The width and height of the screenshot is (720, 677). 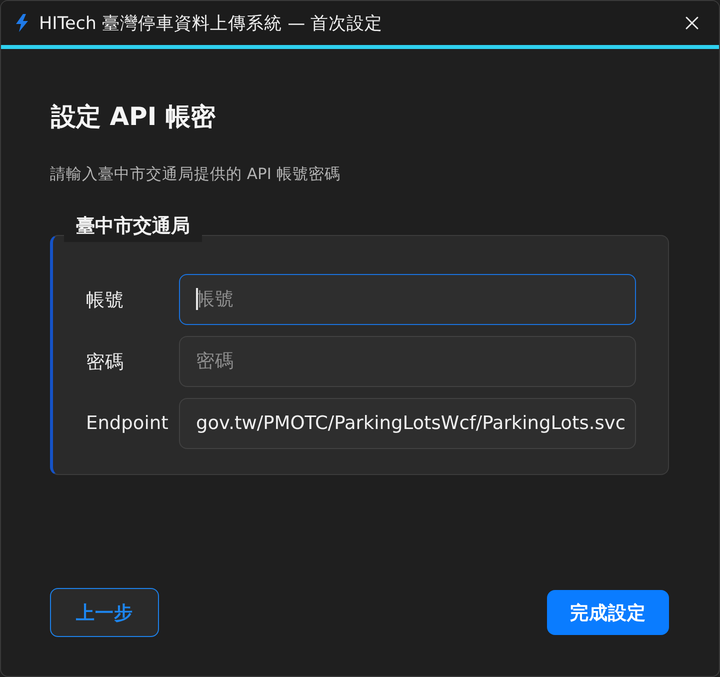 I want to click on group-legend: 臺中市交通局, so click(x=133, y=227).